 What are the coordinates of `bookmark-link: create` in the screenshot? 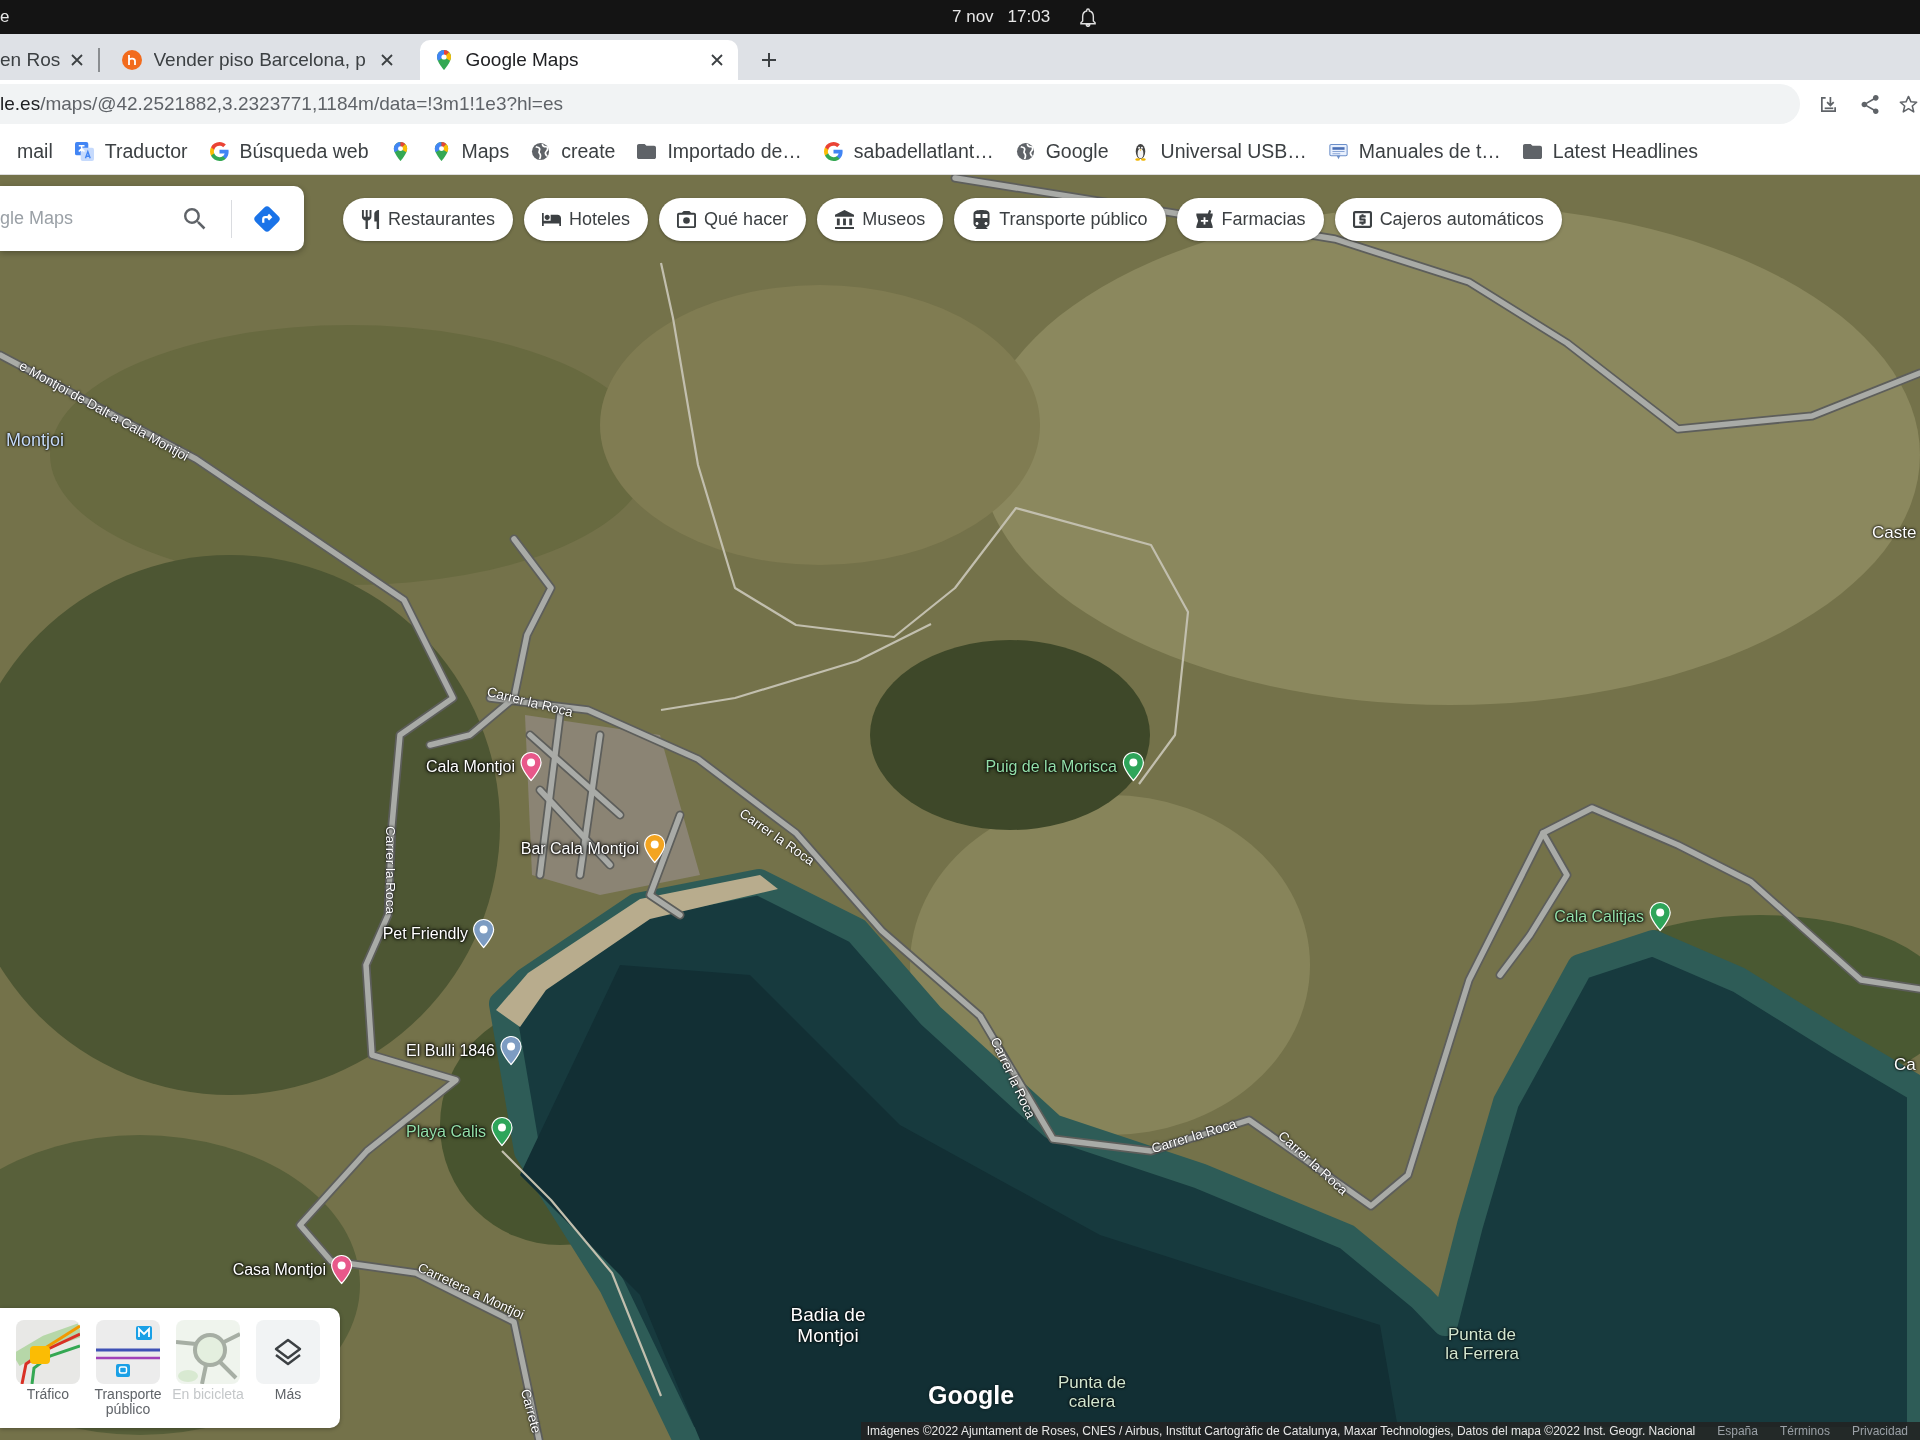 It's located at (573, 151).